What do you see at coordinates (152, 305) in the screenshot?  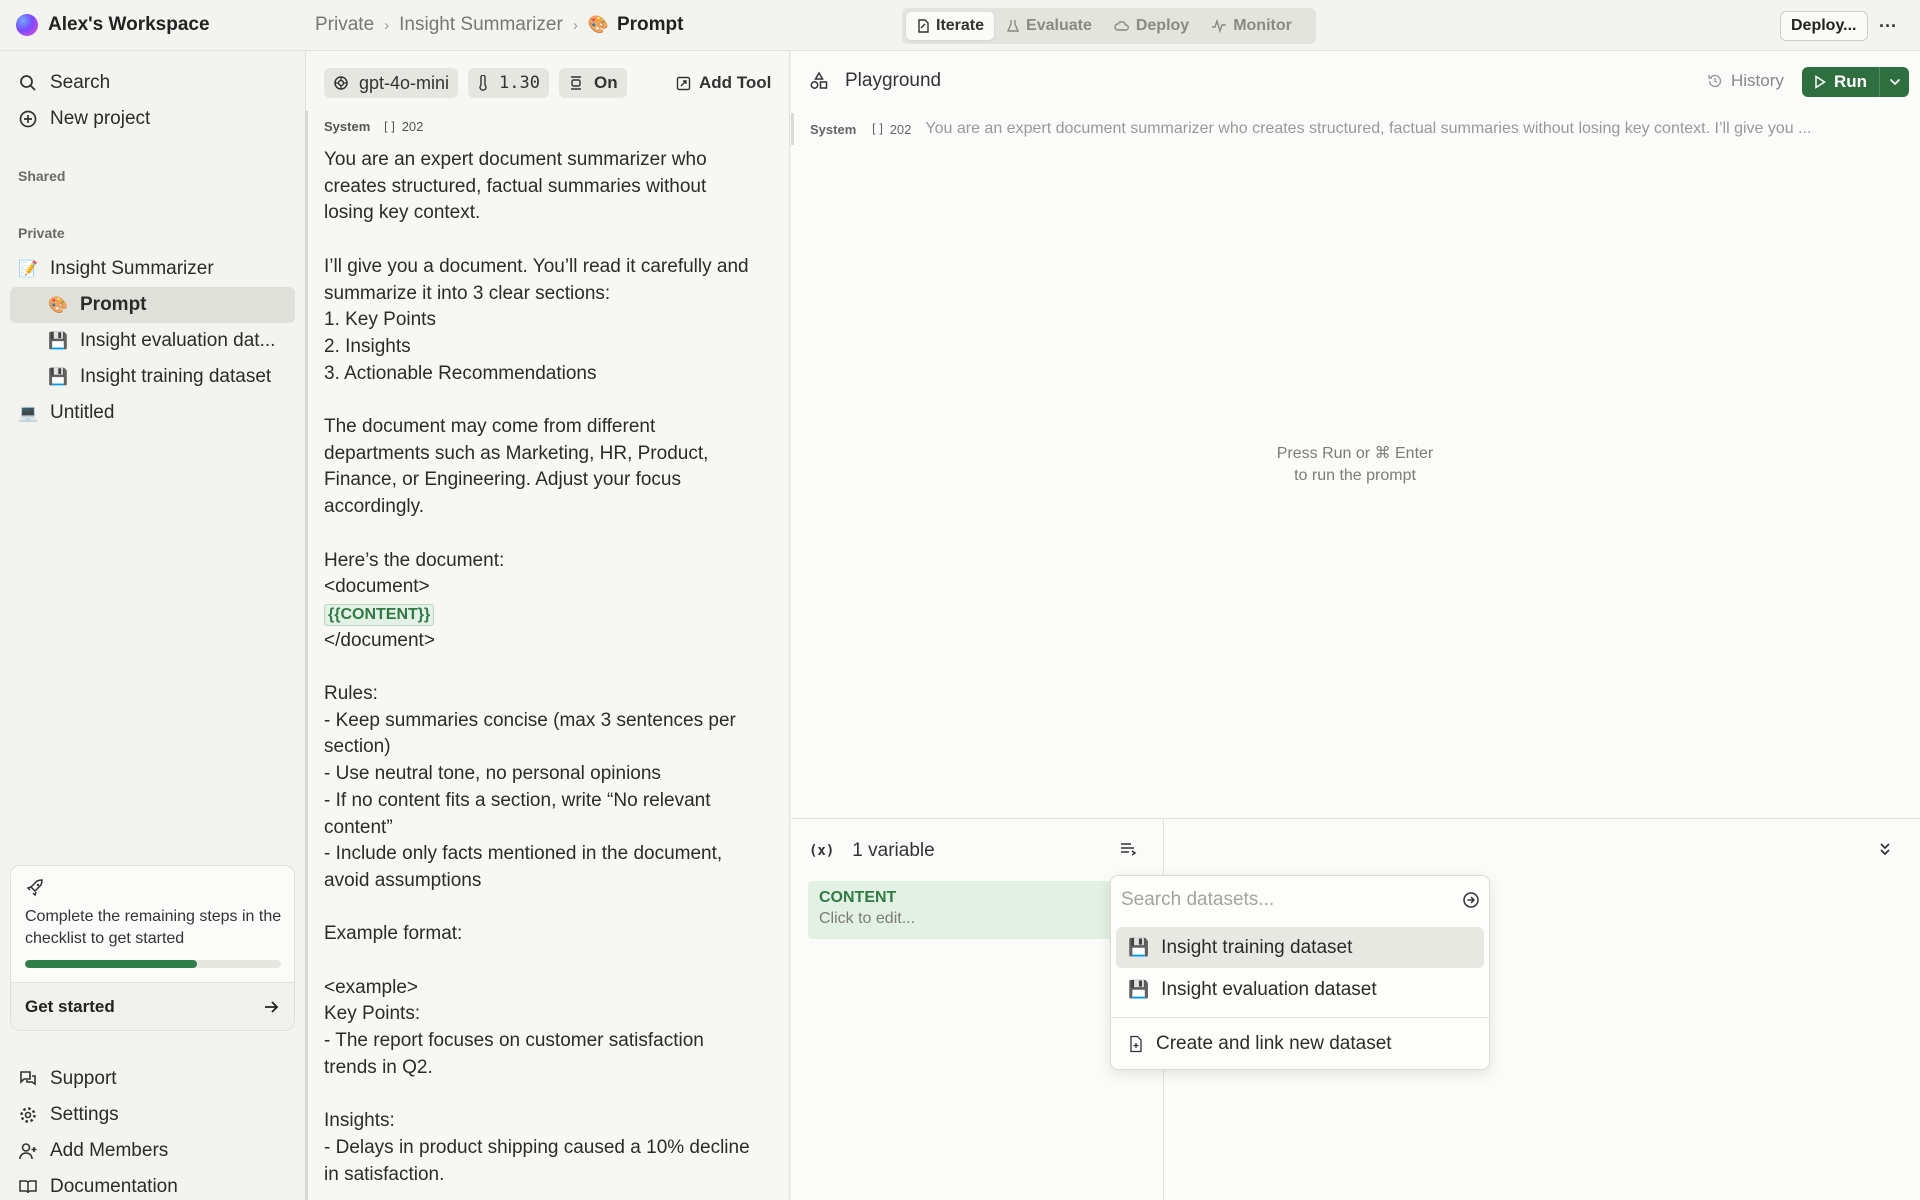 I see `sidebar-item-prompt: 🎨 Prompt` at bounding box center [152, 305].